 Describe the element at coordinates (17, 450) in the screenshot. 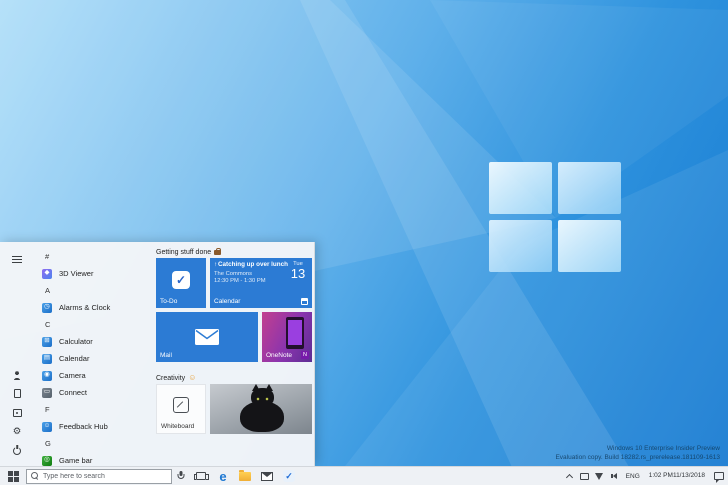

I see `power-button` at that location.